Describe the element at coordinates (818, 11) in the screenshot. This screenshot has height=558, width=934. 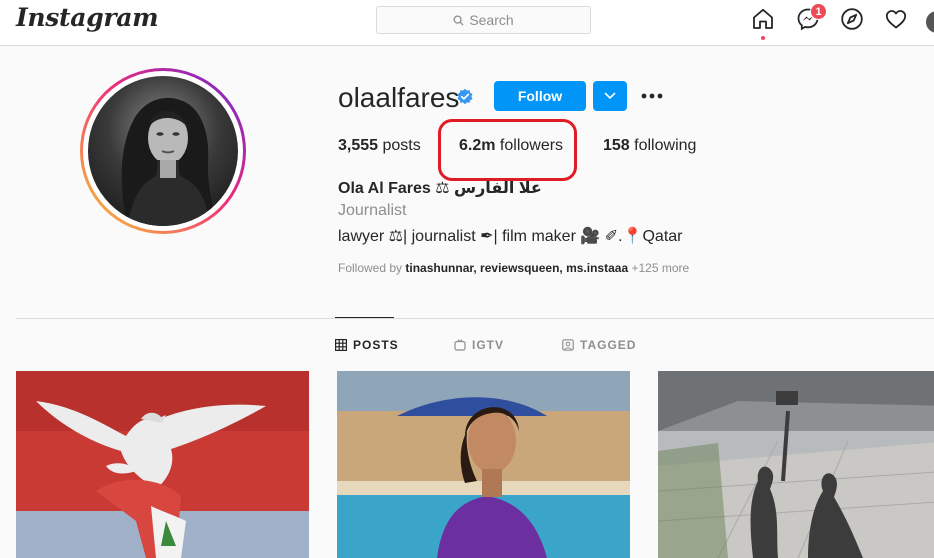
I see `messages-badge: 1` at that location.